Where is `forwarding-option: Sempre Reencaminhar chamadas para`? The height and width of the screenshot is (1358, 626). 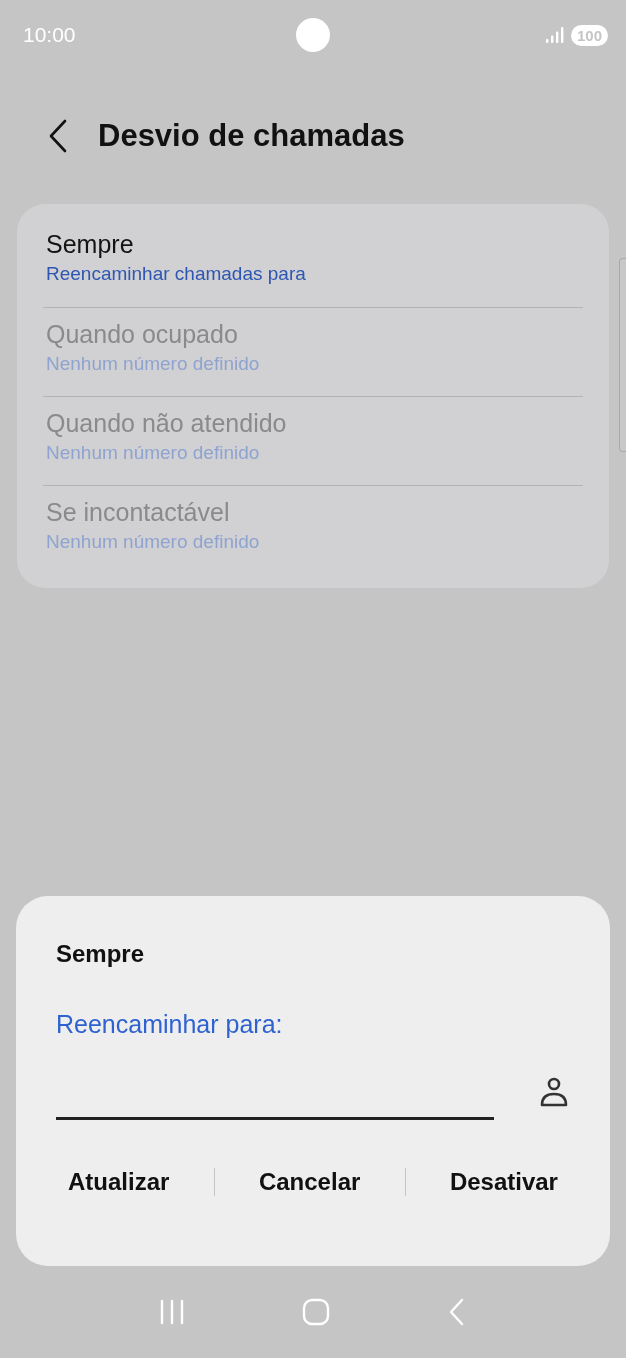
forwarding-option: Sempre Reencaminhar chamadas para is located at coordinates (313, 262).